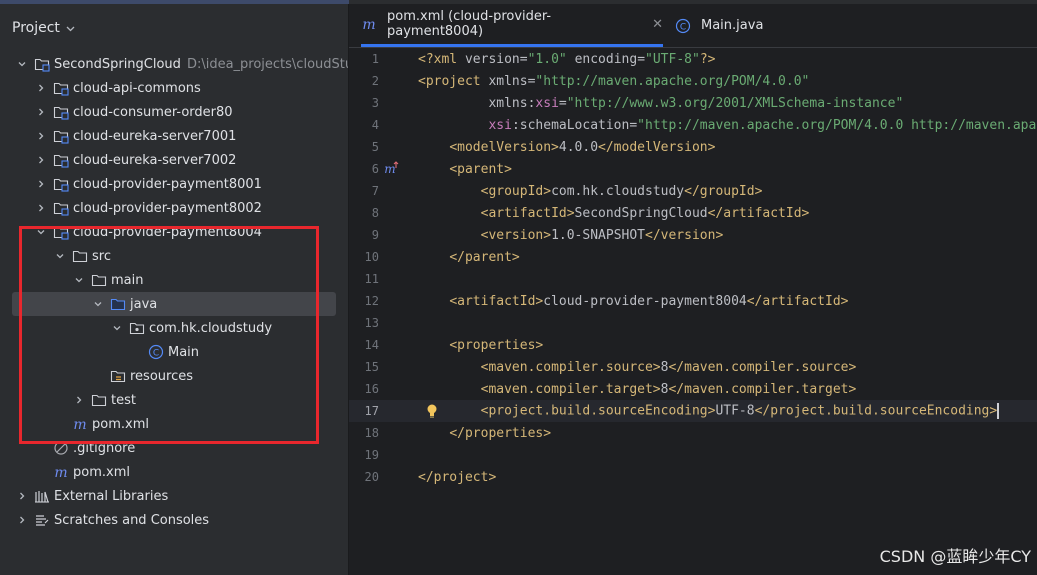 The image size is (1037, 575). I want to click on code-line: 13, so click(693, 323).